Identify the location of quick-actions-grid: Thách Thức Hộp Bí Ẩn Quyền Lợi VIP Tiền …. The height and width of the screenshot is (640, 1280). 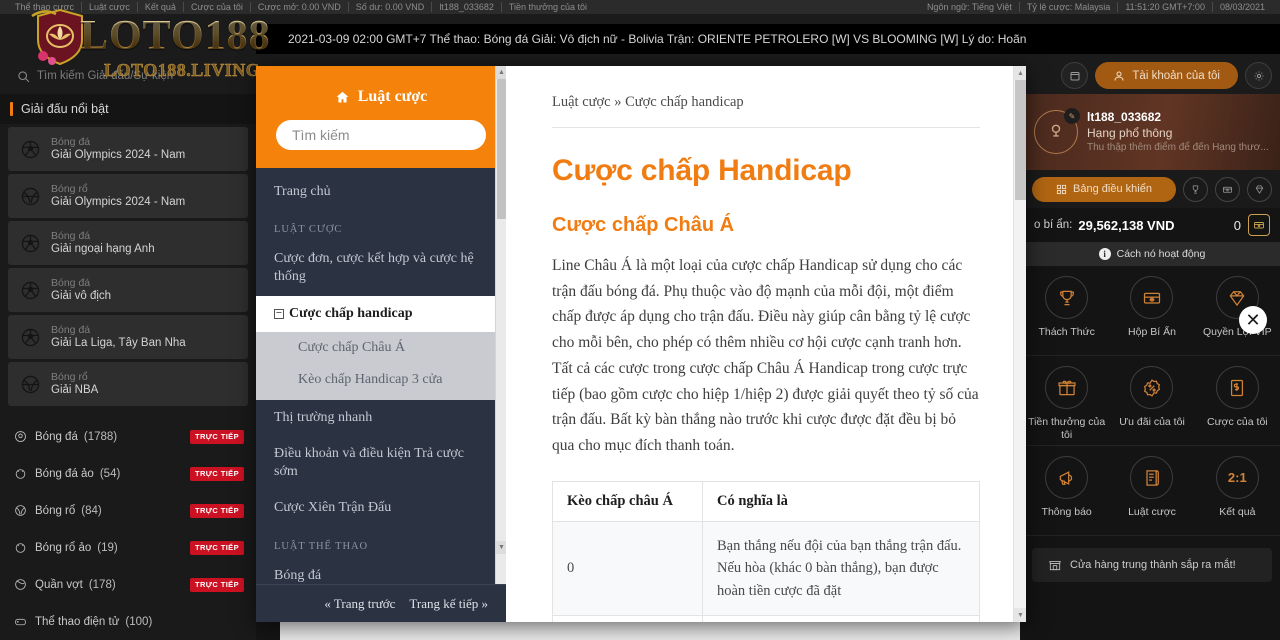
(1152, 401).